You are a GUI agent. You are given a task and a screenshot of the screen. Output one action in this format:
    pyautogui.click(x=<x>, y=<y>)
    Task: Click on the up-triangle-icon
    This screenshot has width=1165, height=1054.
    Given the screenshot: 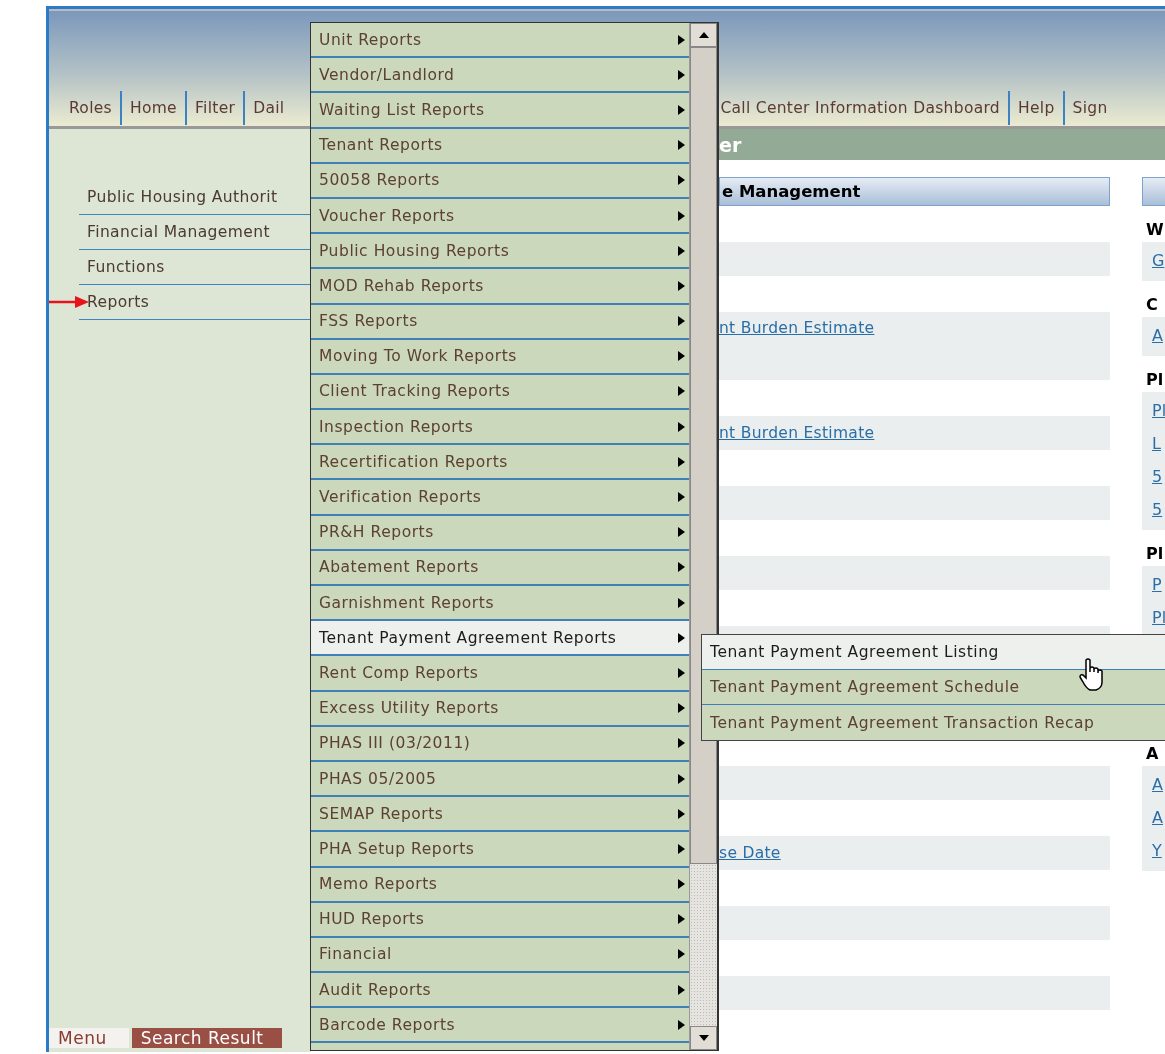 What is the action you would take?
    pyautogui.click(x=703, y=35)
    